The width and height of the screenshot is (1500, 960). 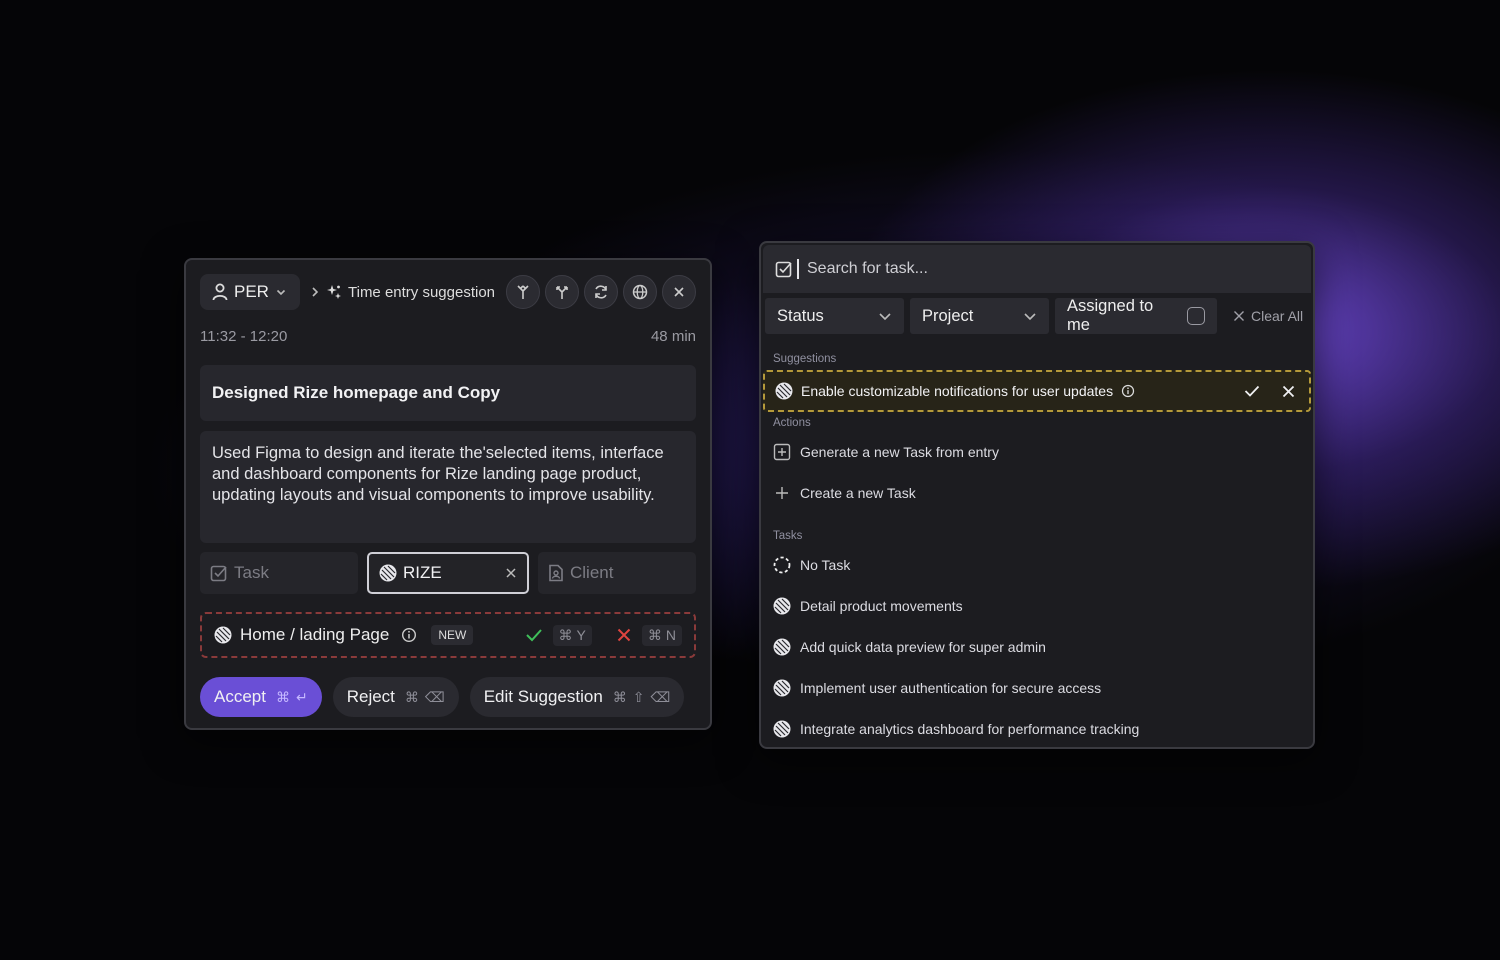 What do you see at coordinates (1110, 315) in the screenshot?
I see `assigned-filter-label: Assigned to me` at bounding box center [1110, 315].